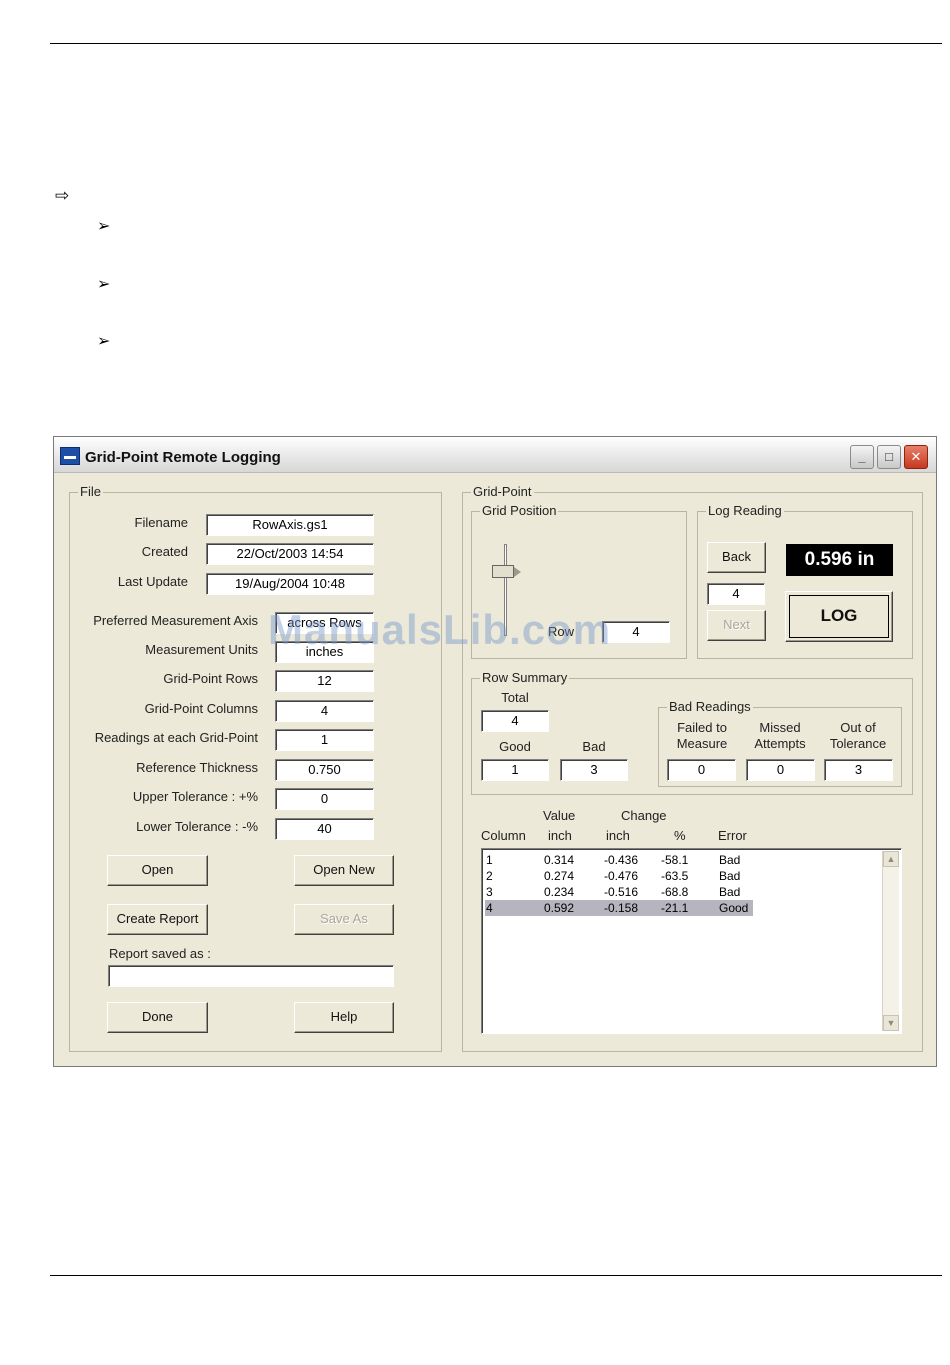  Describe the element at coordinates (290, 525) in the screenshot. I see `filename-field: RowAxis.gs1` at that location.